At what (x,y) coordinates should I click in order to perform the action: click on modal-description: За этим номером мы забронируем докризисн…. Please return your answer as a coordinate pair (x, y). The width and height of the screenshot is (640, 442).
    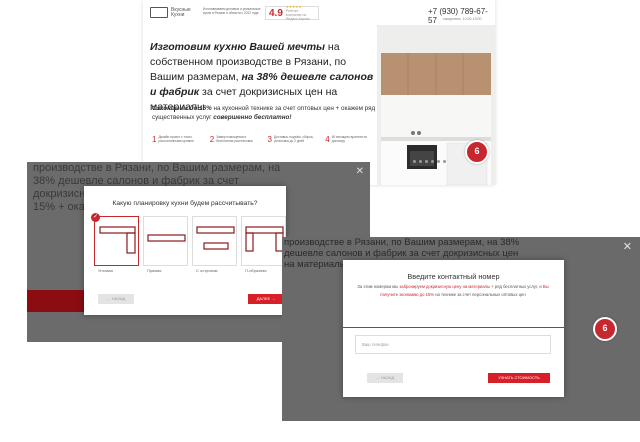
    Looking at the image, I should click on (453, 290).